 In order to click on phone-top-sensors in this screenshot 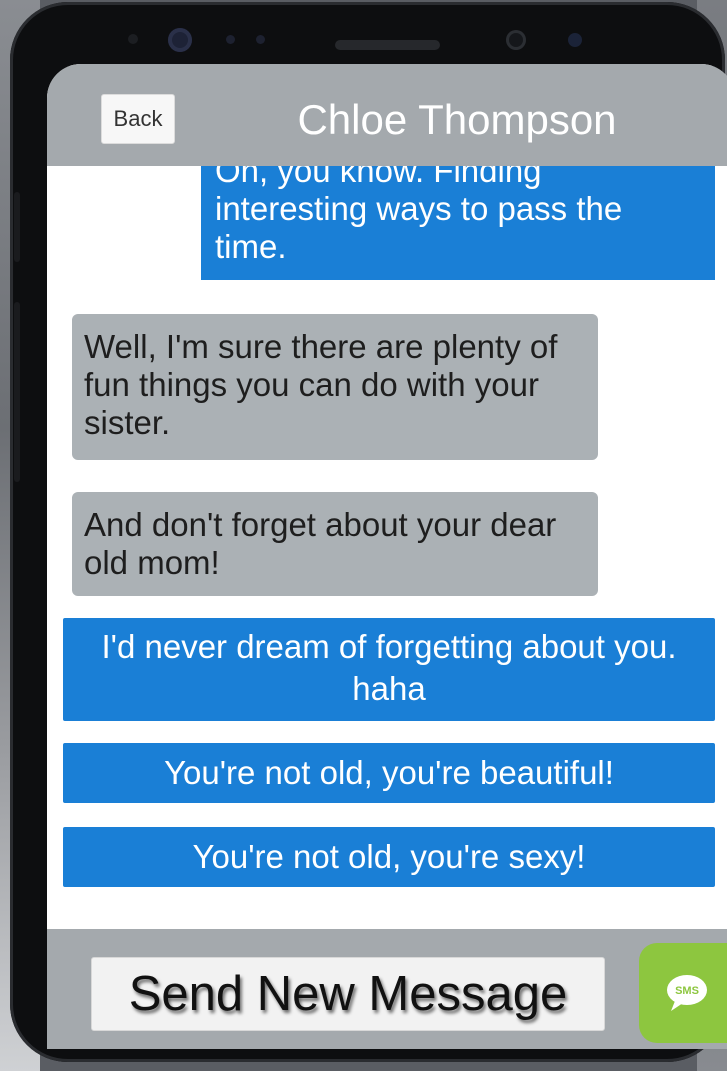, I will do `click(367, 42)`.